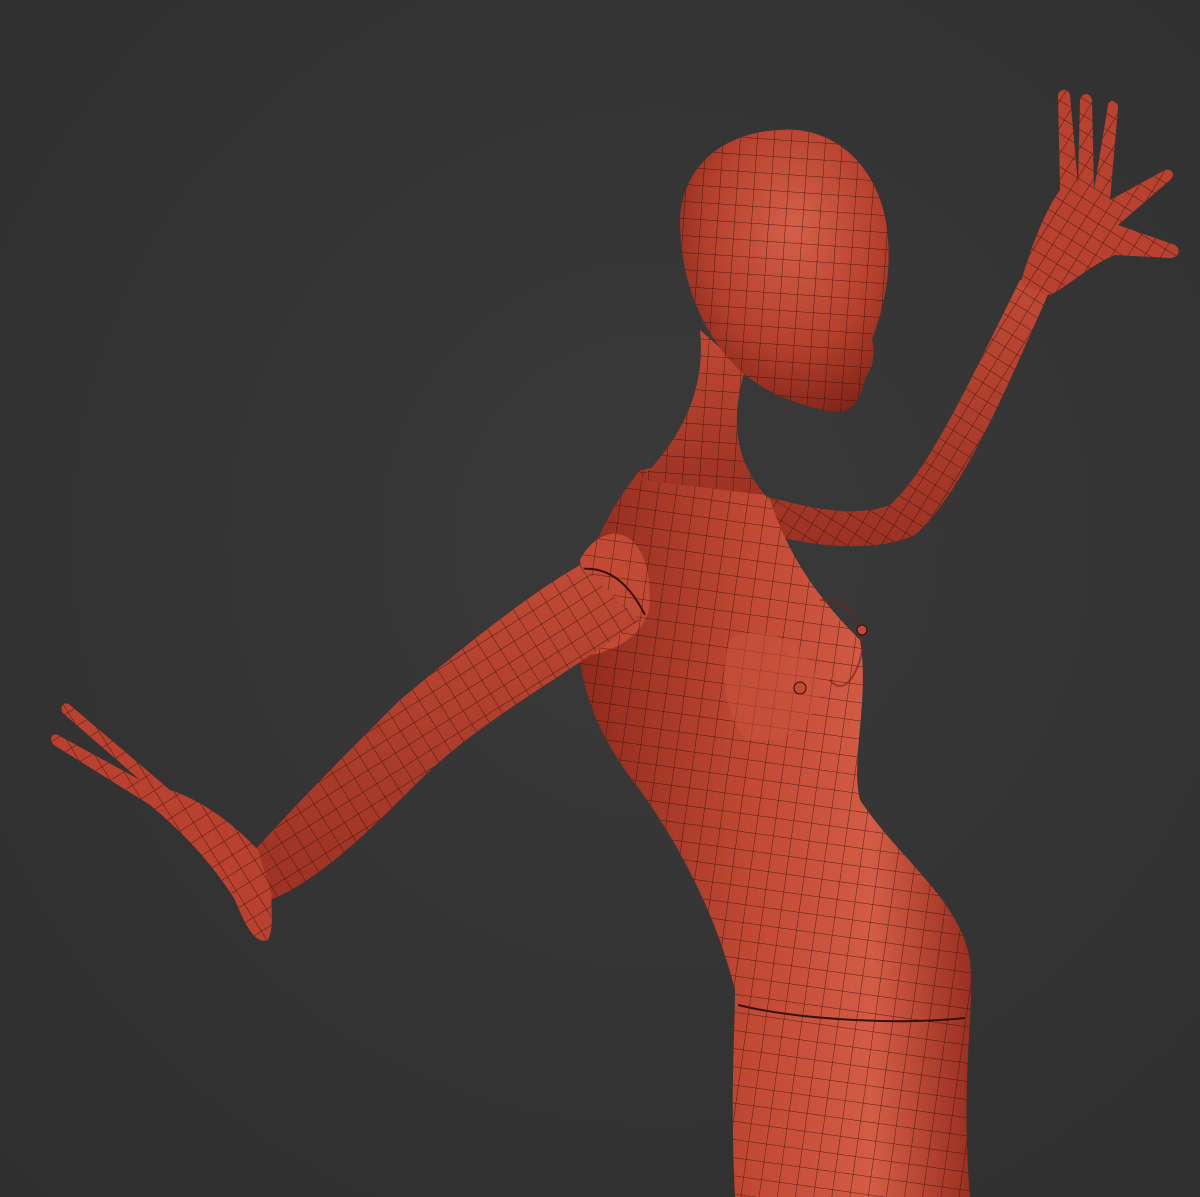 The height and width of the screenshot is (1197, 1200). I want to click on extended-hand, so click(162, 822).